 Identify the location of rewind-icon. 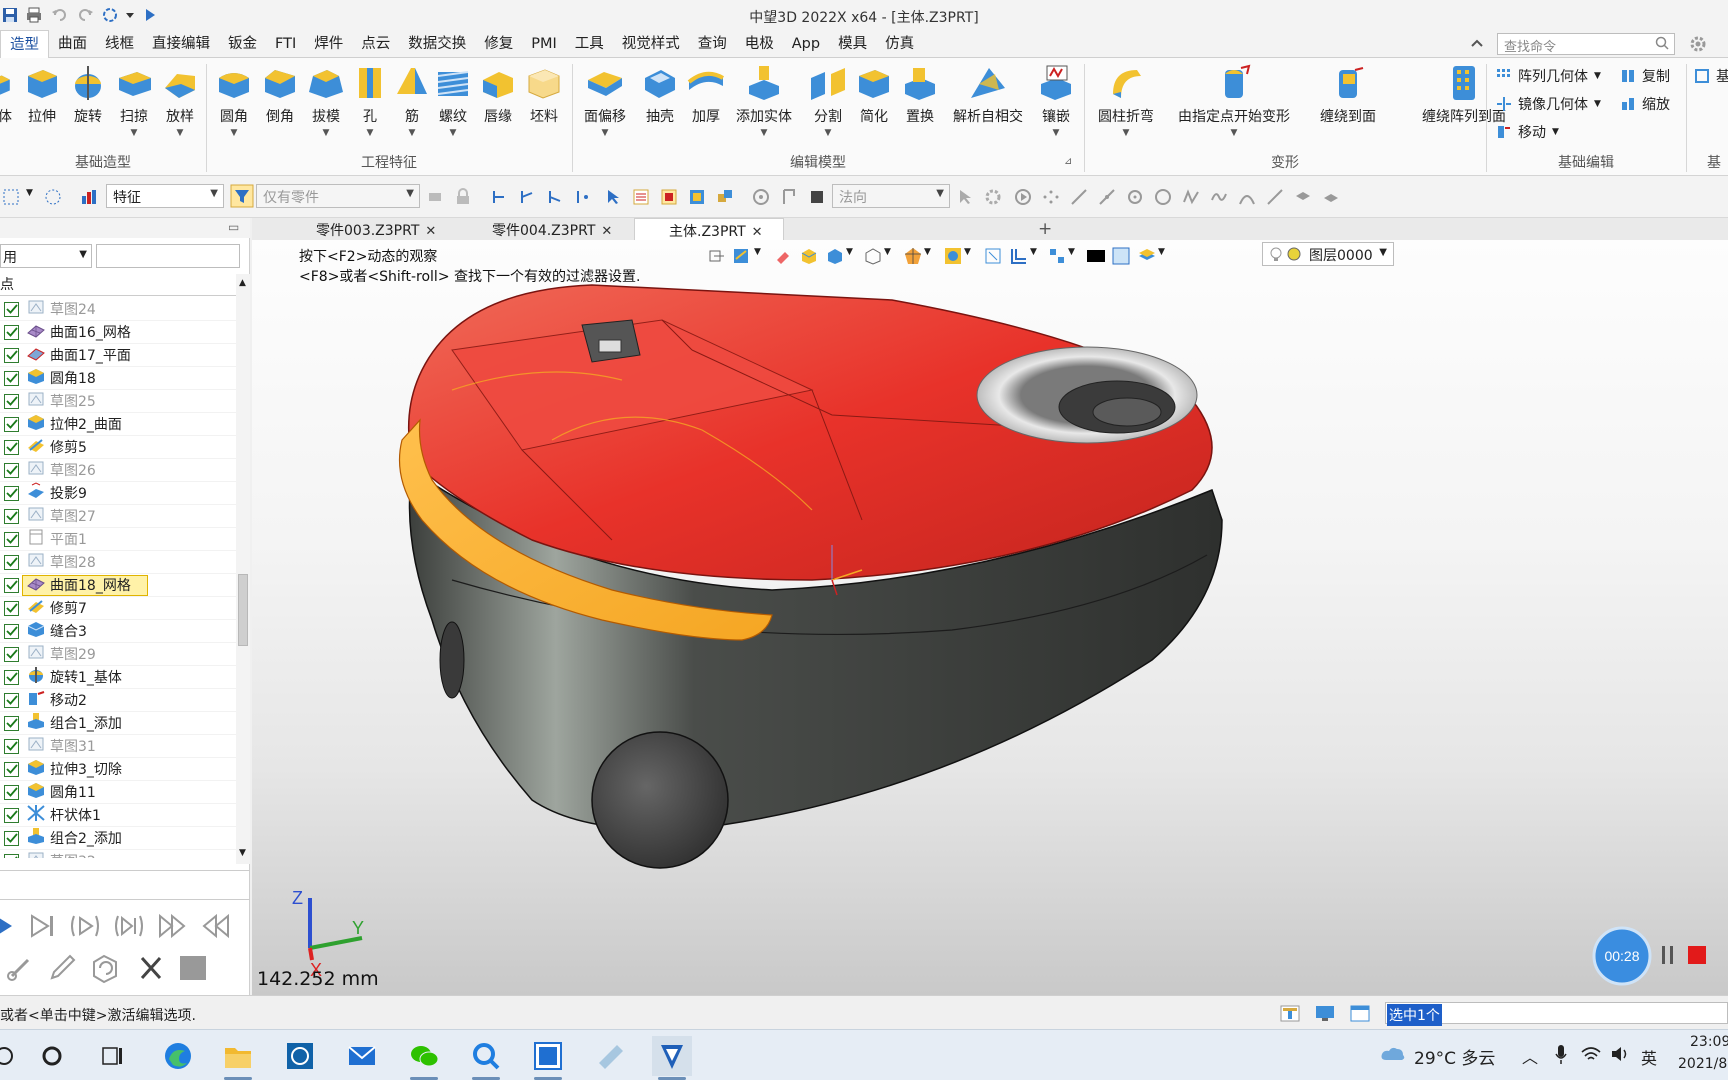
(215, 926).